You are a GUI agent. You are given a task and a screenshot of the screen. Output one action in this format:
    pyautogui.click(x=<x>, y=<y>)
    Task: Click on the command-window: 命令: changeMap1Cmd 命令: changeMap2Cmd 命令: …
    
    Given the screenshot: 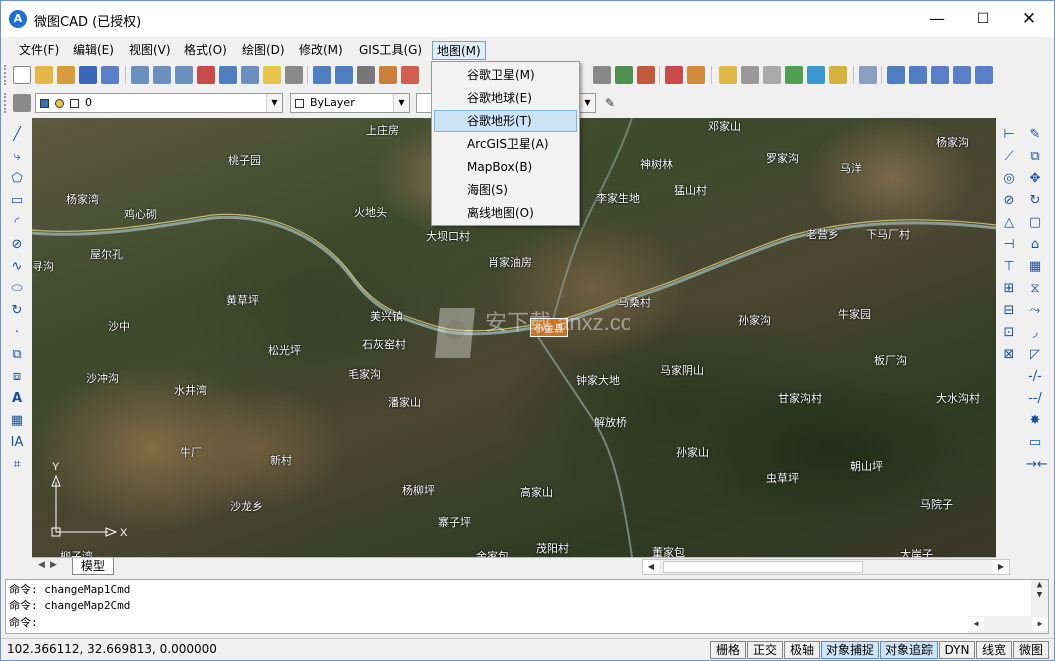 What is the action you would take?
    pyautogui.click(x=527, y=606)
    